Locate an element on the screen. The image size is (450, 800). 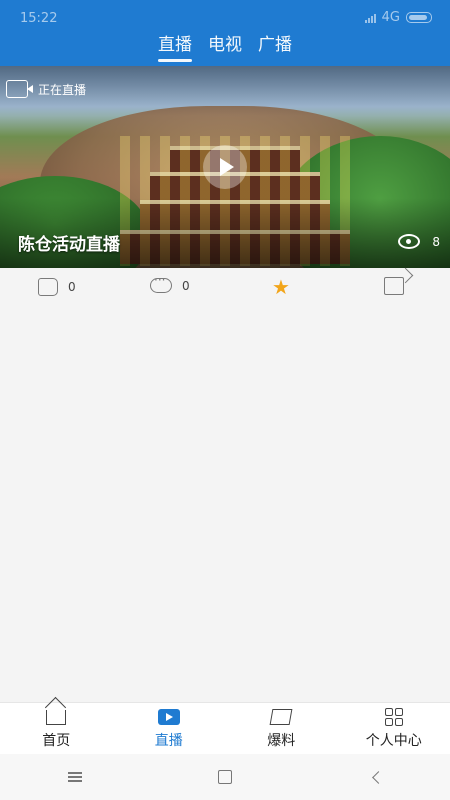
battery-icon is located at coordinates (419, 17).